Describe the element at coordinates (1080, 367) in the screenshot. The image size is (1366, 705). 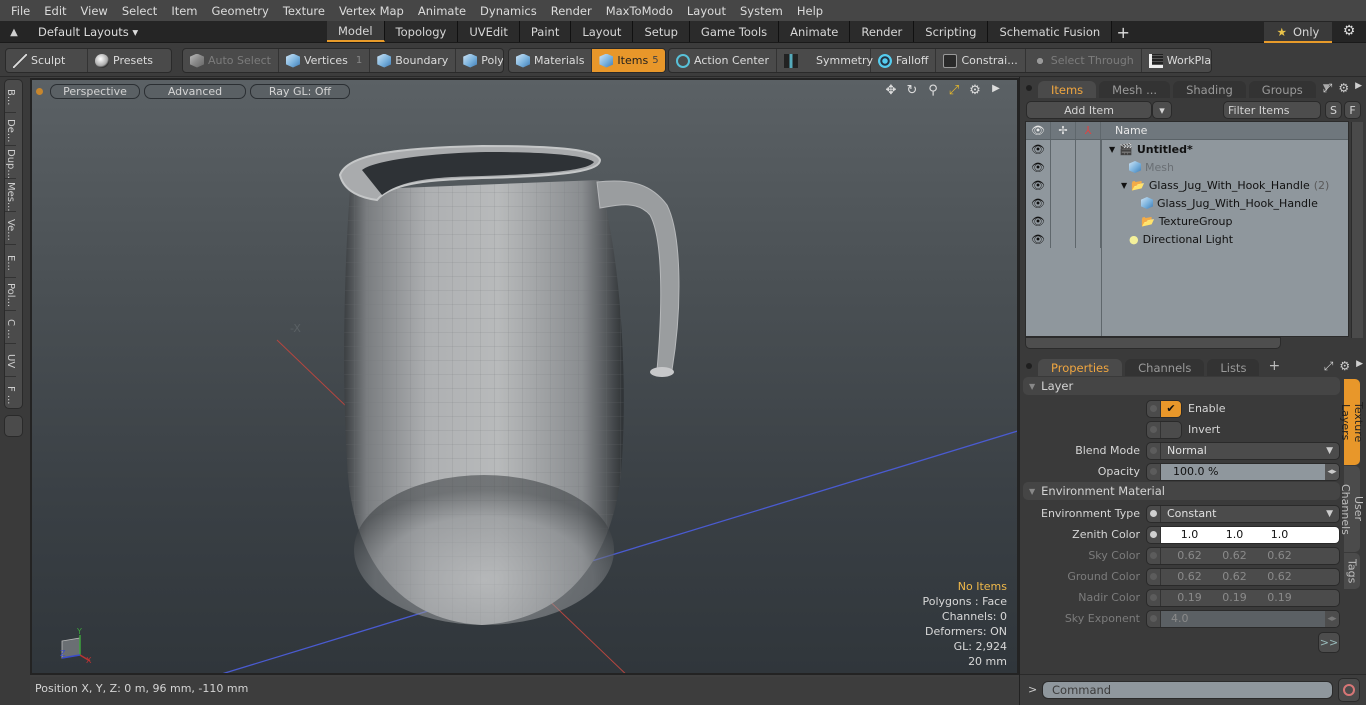
I see `tab-properties: Properties` at that location.